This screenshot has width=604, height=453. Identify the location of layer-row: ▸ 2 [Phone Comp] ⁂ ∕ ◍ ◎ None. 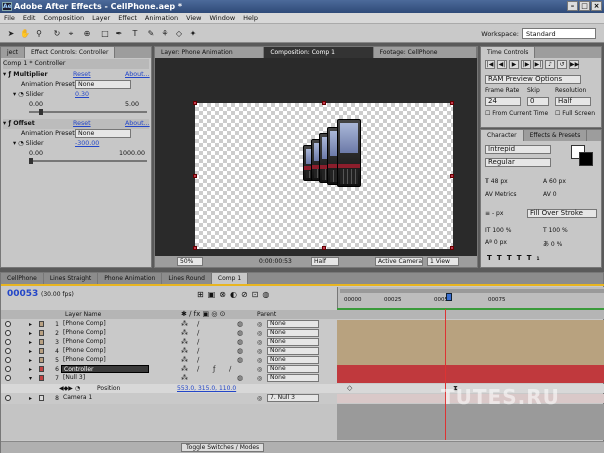
(302, 333).